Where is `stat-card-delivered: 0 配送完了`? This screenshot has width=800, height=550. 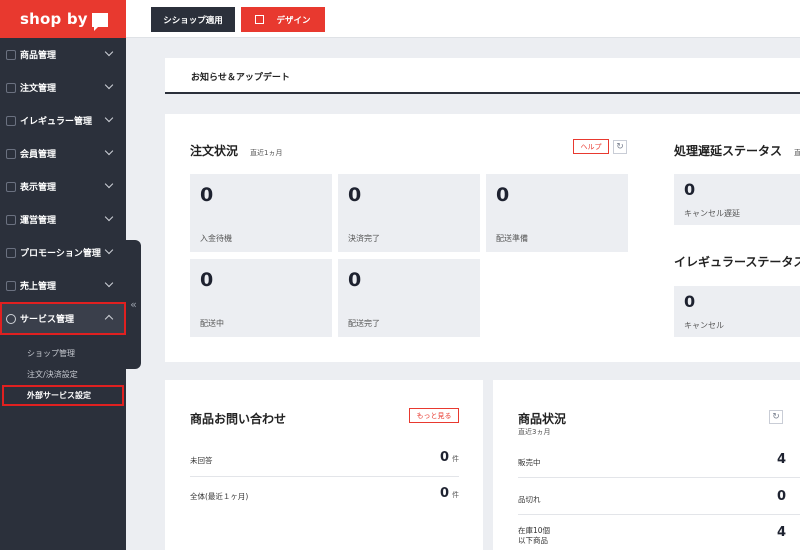
stat-card-delivered: 0 配送完了 is located at coordinates (409, 298).